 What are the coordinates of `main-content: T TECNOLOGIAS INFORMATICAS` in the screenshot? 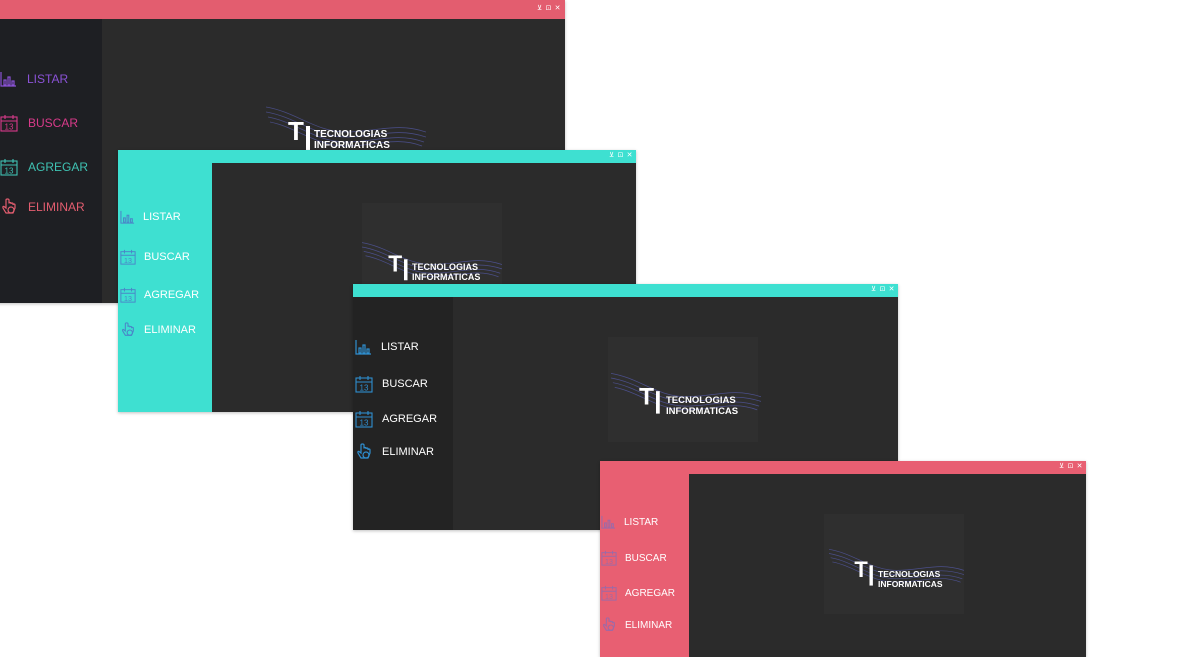 It's located at (887, 565).